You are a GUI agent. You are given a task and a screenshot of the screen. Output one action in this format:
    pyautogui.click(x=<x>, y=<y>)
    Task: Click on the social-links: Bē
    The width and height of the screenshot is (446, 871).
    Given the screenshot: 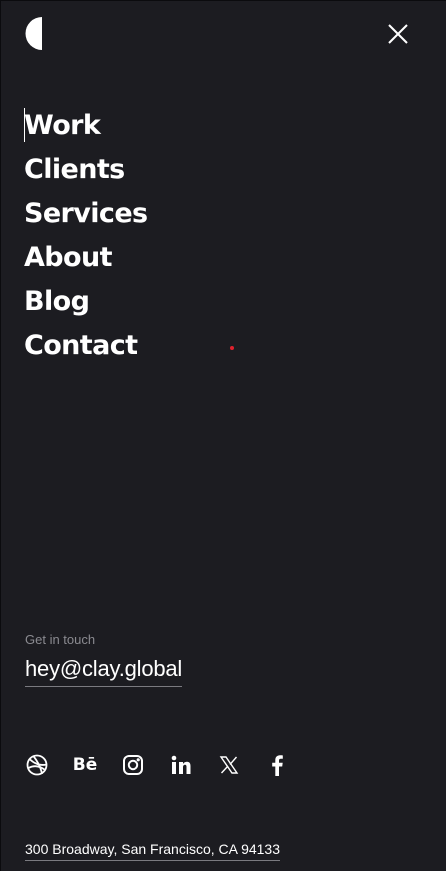 What is the action you would take?
    pyautogui.click(x=169, y=765)
    